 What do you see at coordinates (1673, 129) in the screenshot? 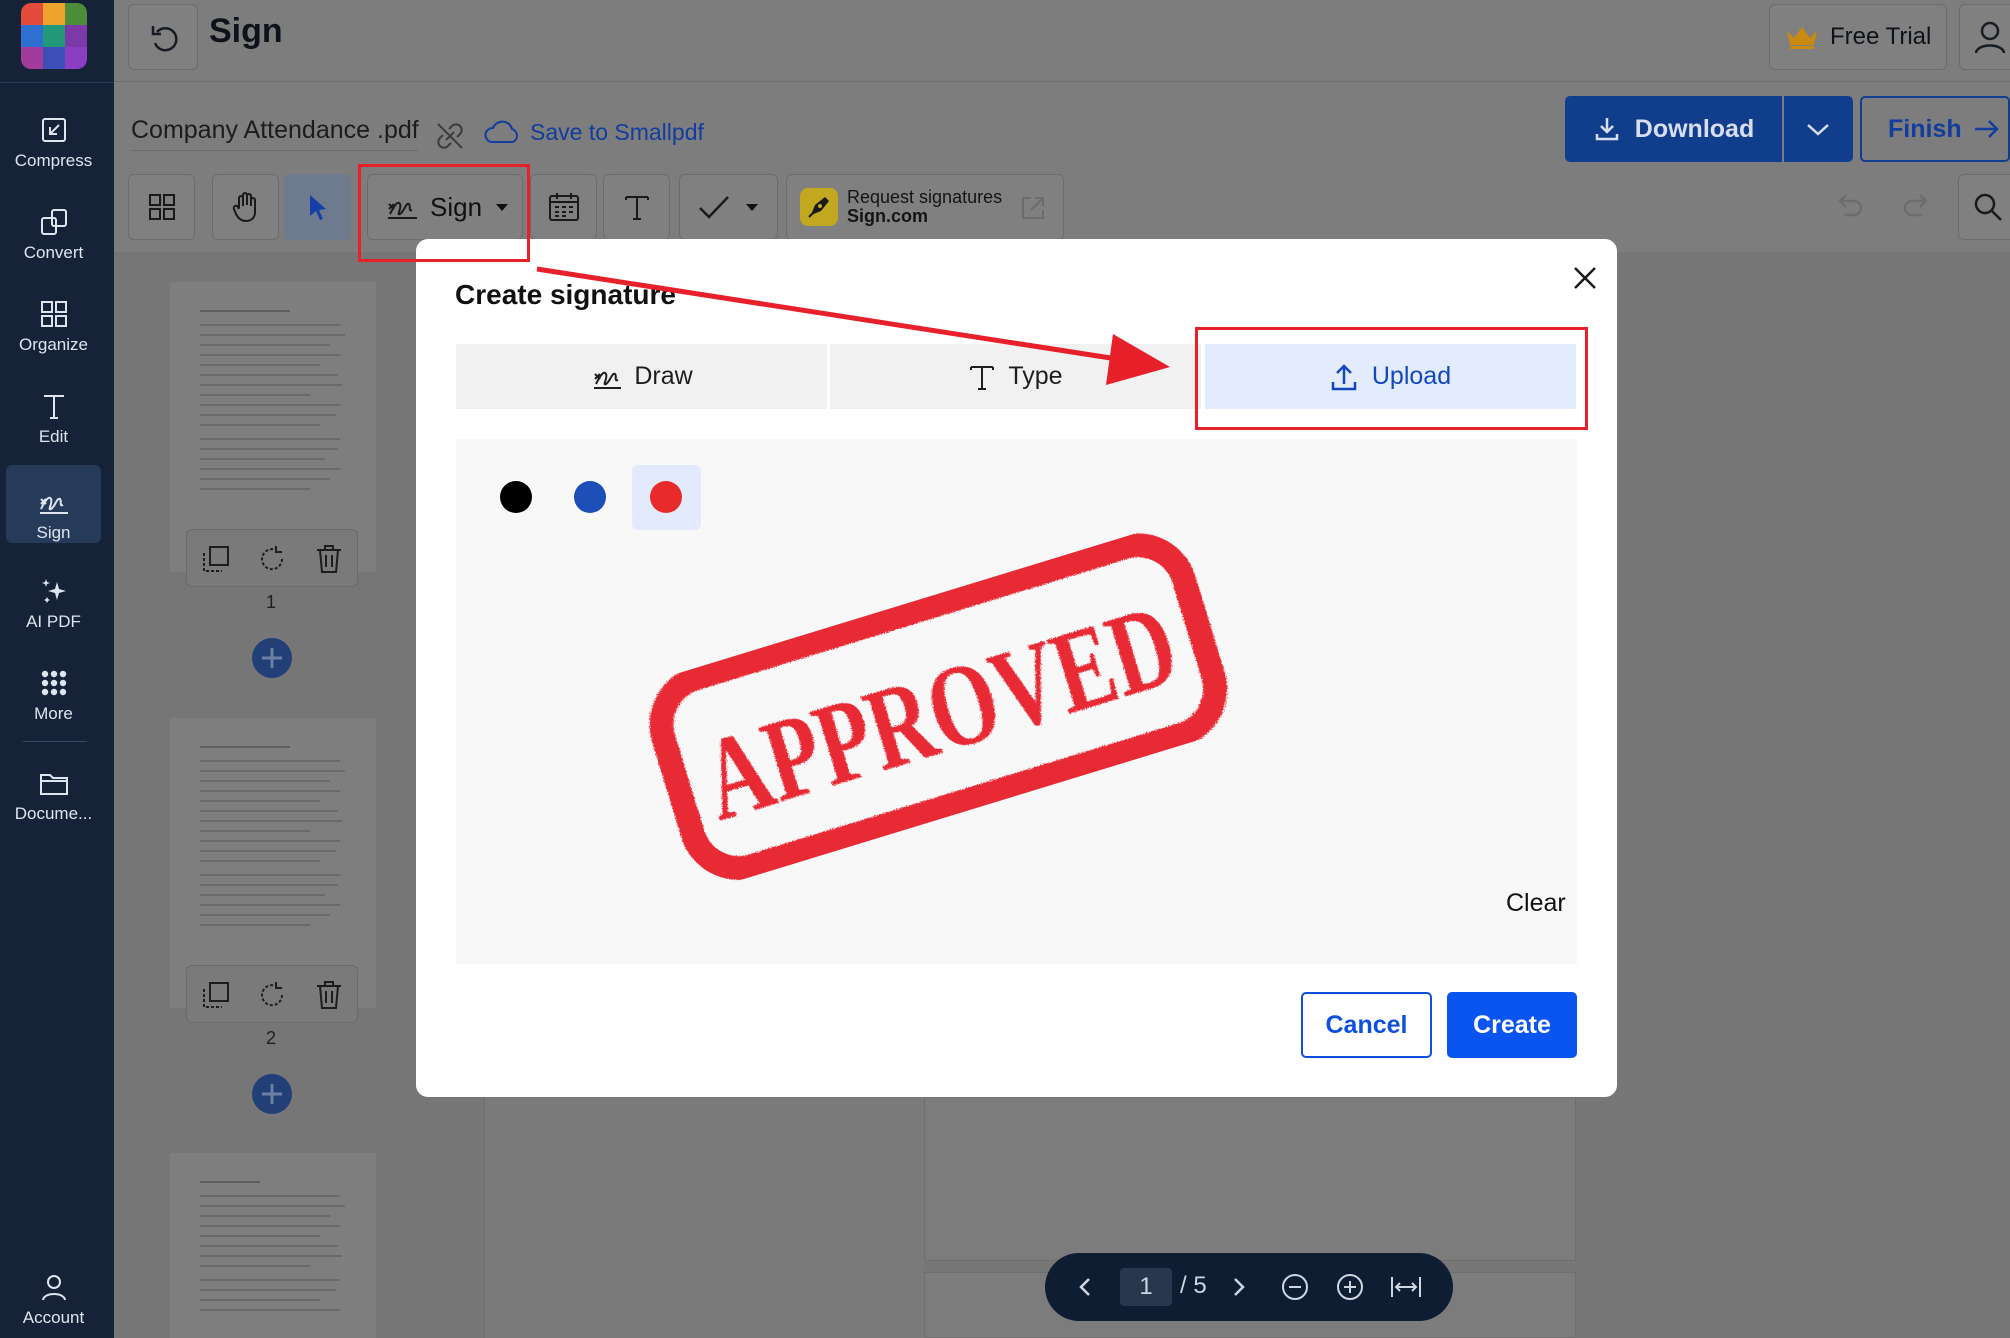
I see `download-button: Download` at bounding box center [1673, 129].